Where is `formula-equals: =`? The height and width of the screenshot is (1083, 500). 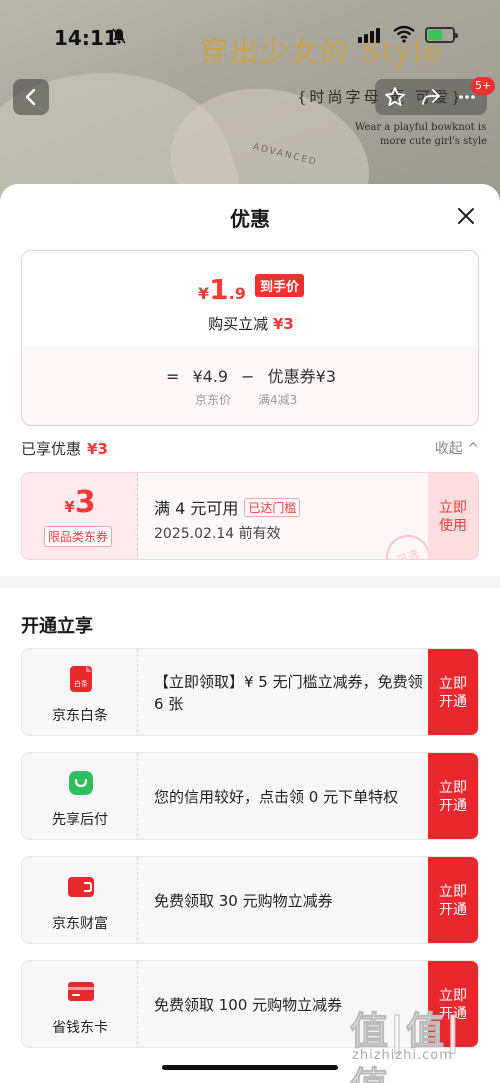
formula-equals: = is located at coordinates (172, 376).